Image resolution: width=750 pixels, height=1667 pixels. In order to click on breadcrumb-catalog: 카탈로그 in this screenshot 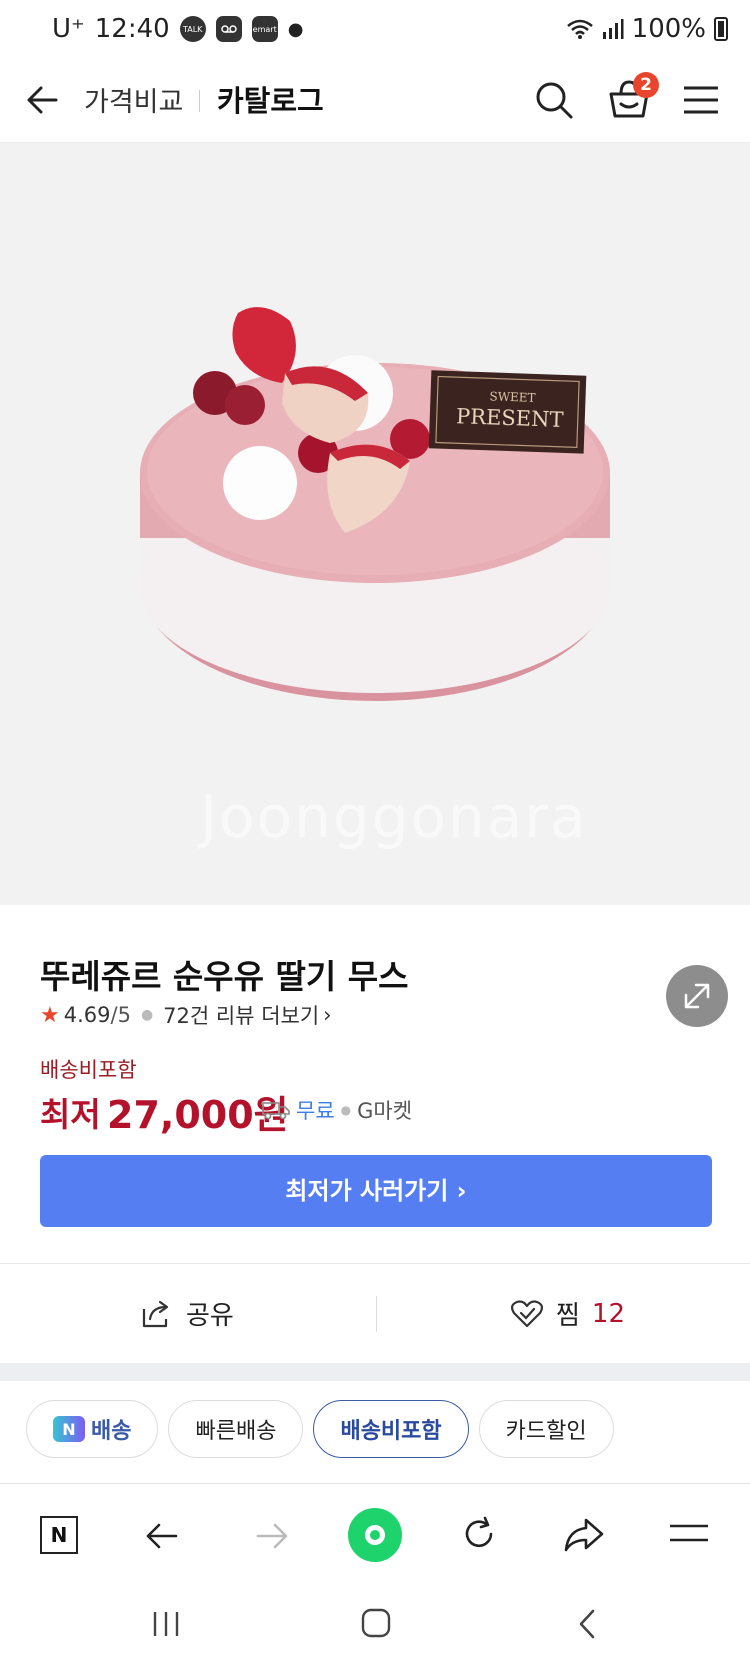, I will do `click(270, 99)`.